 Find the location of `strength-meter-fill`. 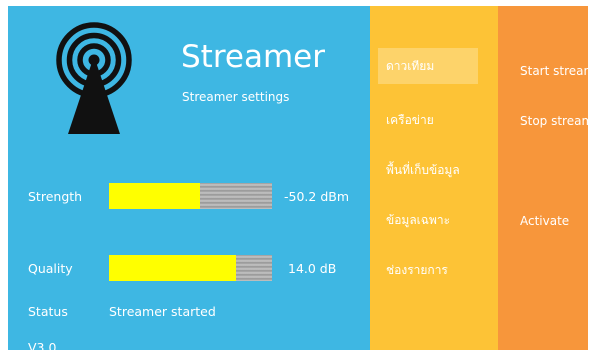

strength-meter-fill is located at coordinates (155, 196).